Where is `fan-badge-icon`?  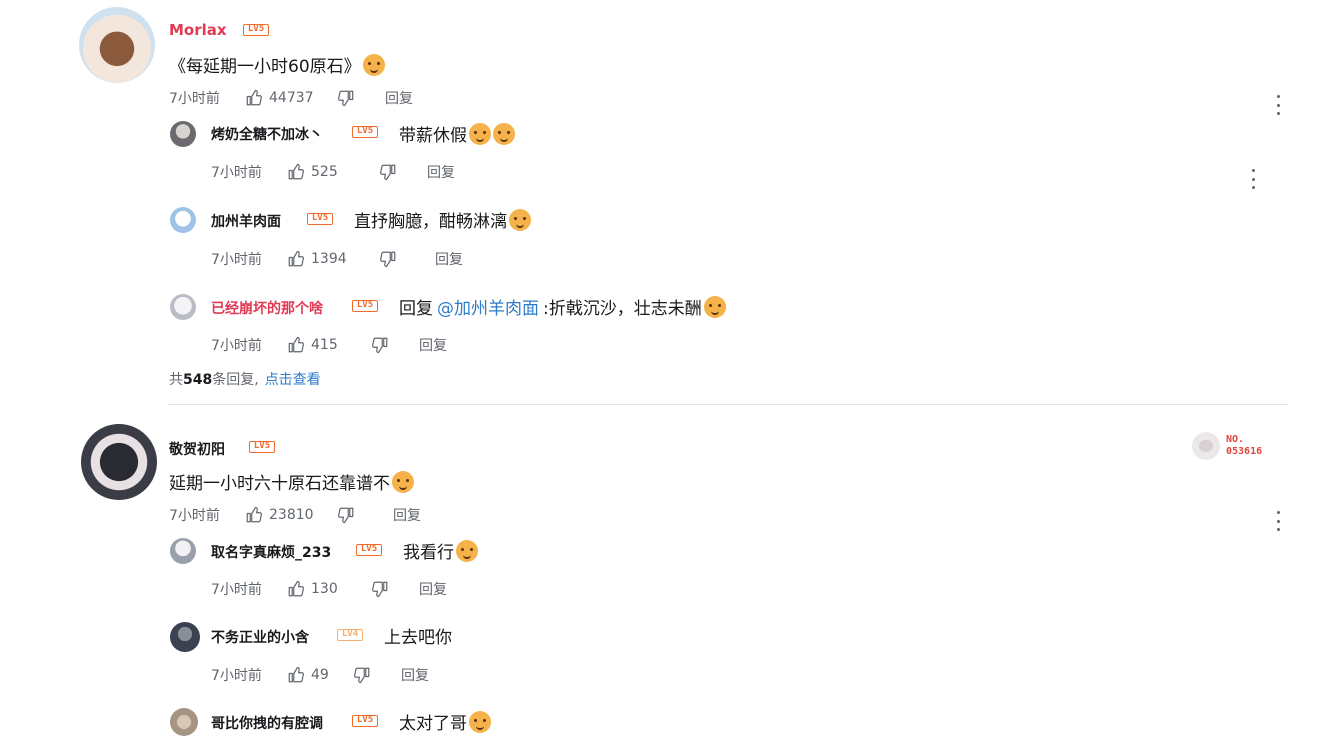
fan-badge-icon is located at coordinates (1206, 446).